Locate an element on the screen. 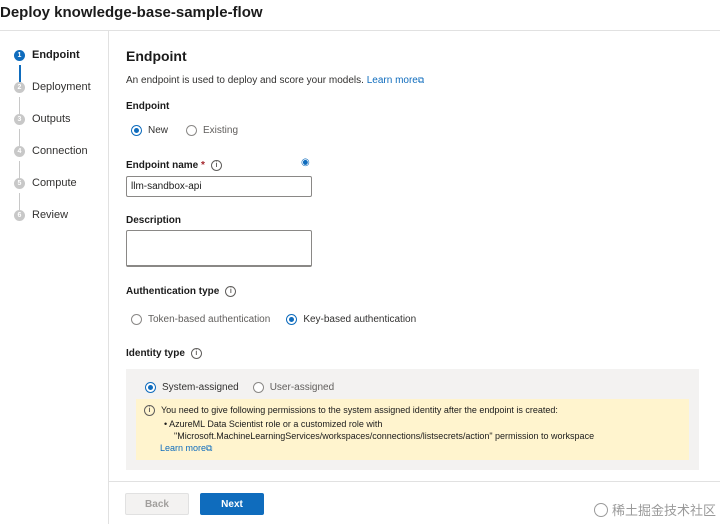 The image size is (720, 524). identity-type-label-row: Identity type i is located at coordinates (164, 353).